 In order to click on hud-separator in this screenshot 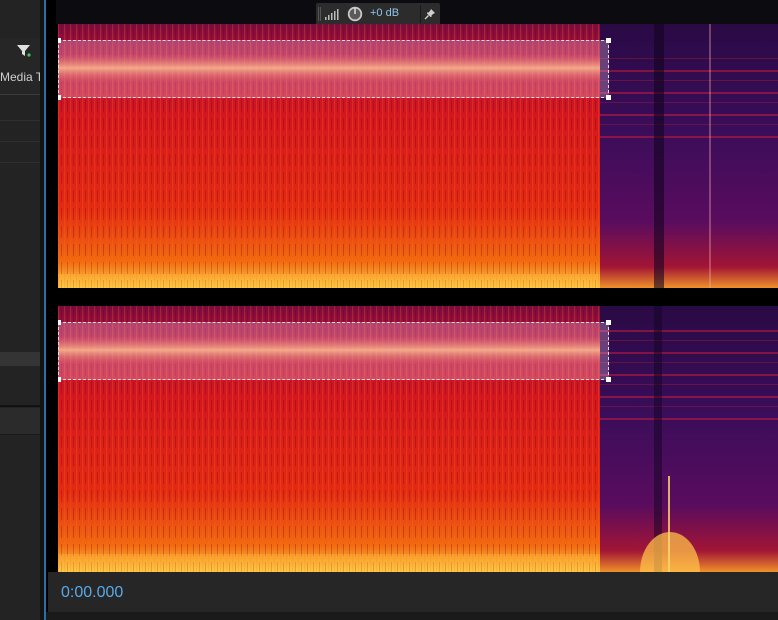, I will do `click(420, 14)`.